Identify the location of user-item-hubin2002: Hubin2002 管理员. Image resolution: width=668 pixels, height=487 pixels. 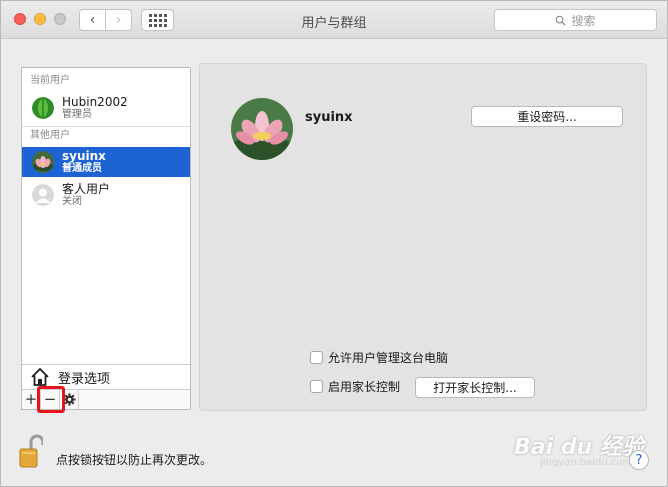
(106, 108).